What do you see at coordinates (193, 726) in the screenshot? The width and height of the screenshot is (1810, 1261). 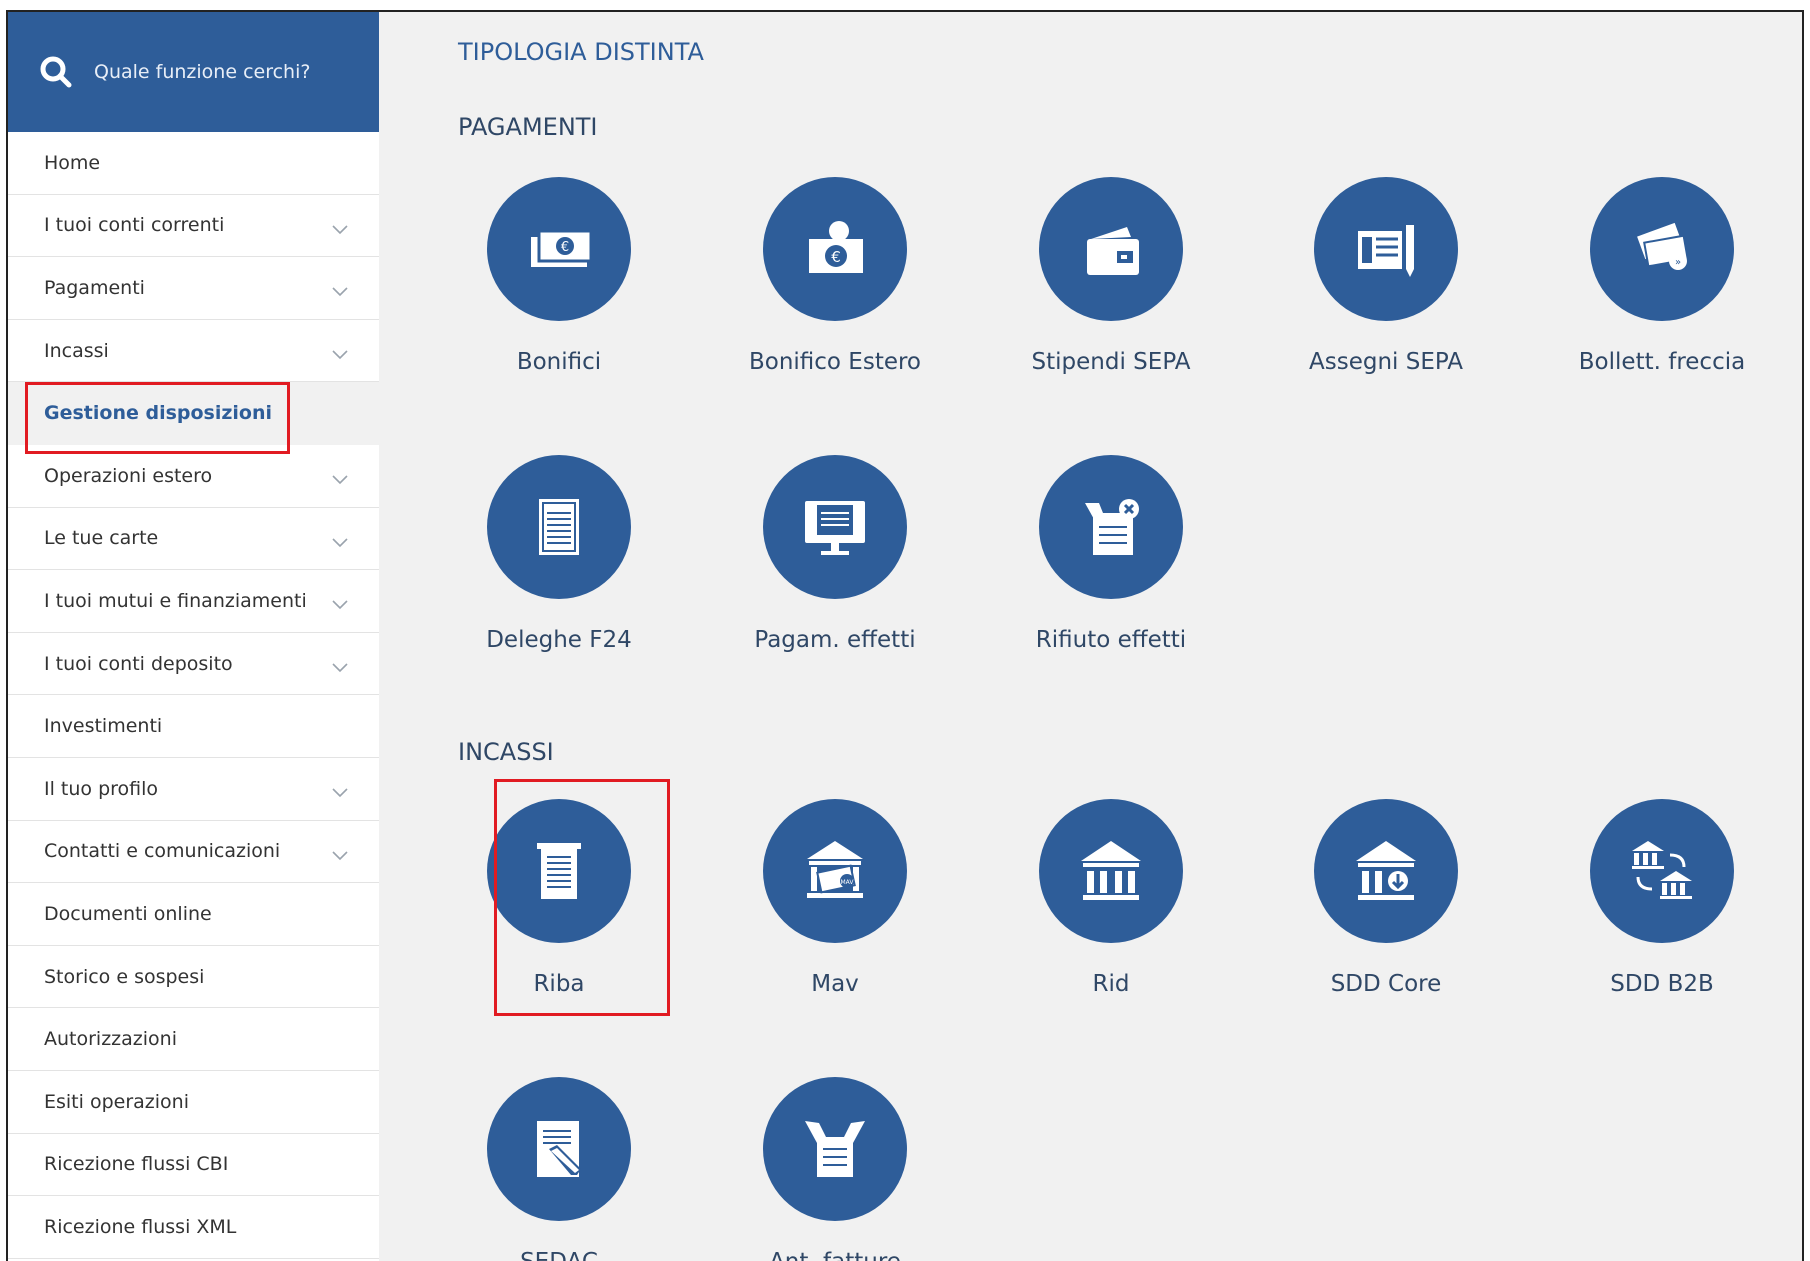 I see `sidebar-item-investimenti: Investimenti` at bounding box center [193, 726].